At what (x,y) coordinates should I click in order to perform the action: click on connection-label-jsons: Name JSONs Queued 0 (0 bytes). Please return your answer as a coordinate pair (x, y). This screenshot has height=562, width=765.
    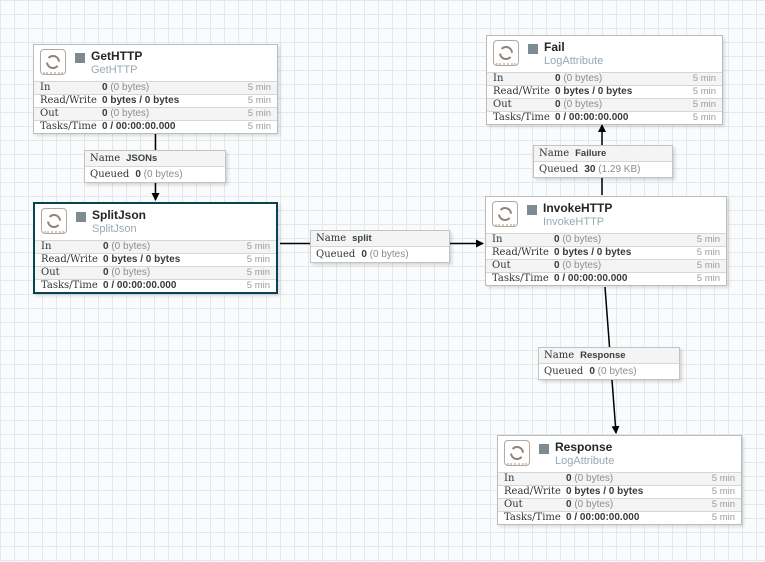
    Looking at the image, I should click on (155, 166).